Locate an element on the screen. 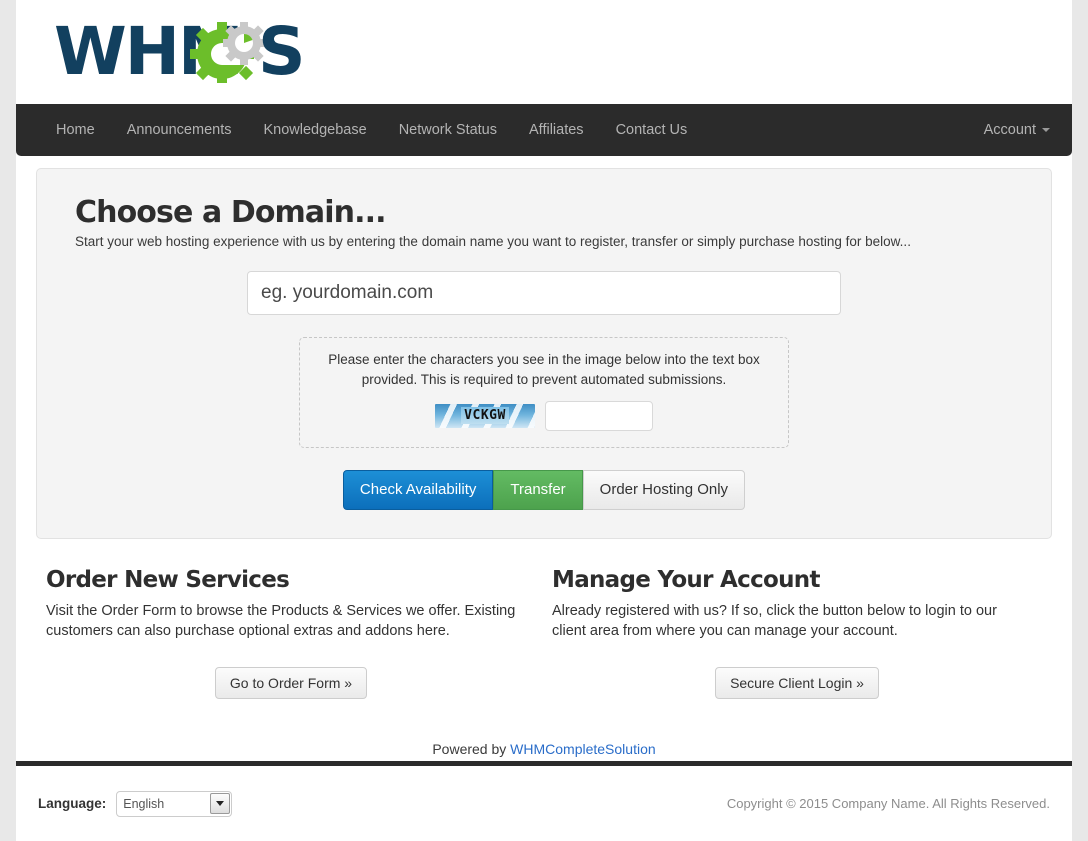 The width and height of the screenshot is (1088, 841). domain-search-input is located at coordinates (544, 293).